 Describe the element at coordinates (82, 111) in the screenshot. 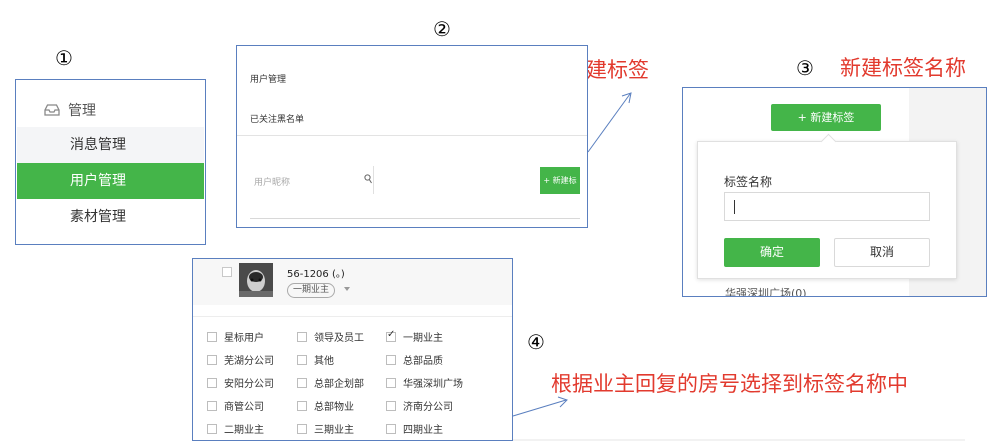

I see `sidebar-header-label: 管理` at that location.